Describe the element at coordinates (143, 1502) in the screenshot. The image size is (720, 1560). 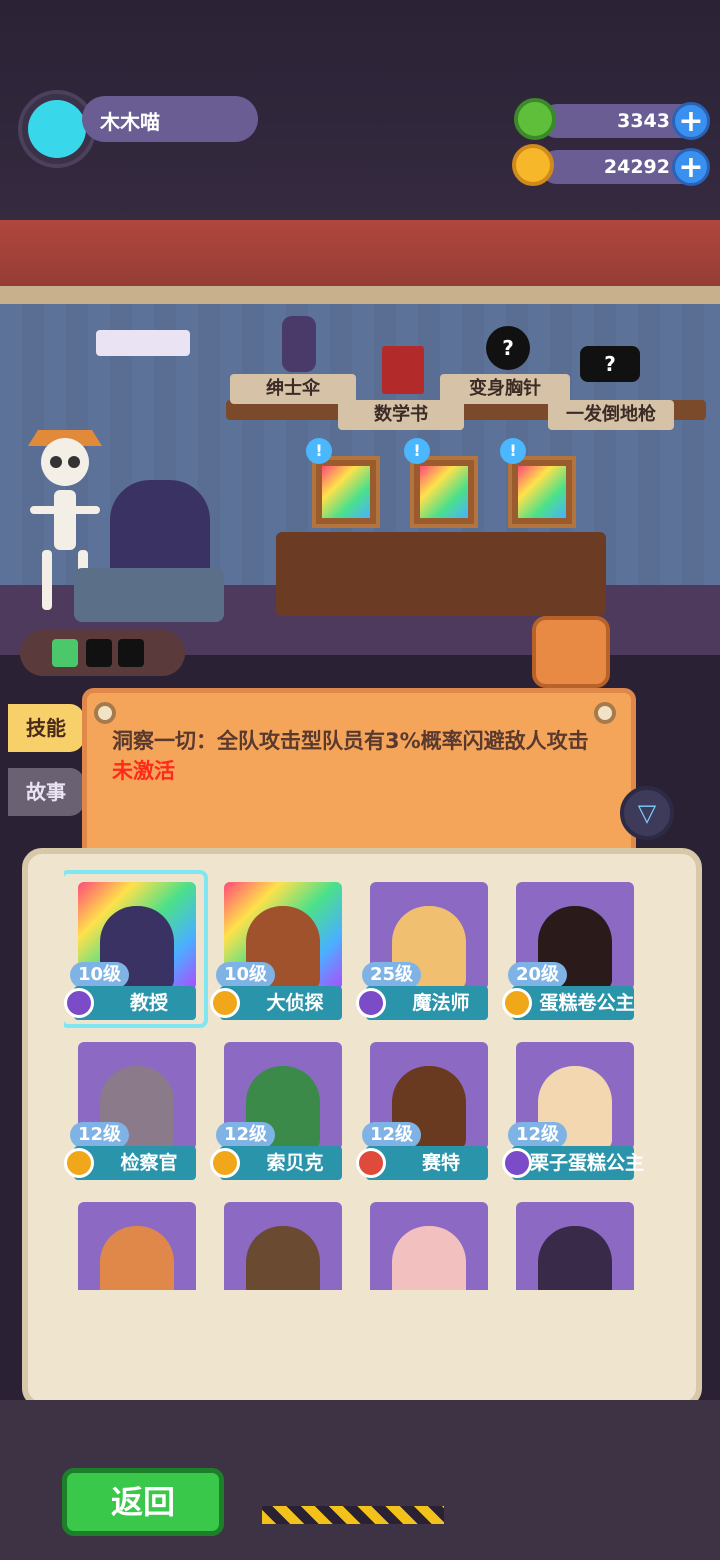
I see `back-button: 返回` at that location.